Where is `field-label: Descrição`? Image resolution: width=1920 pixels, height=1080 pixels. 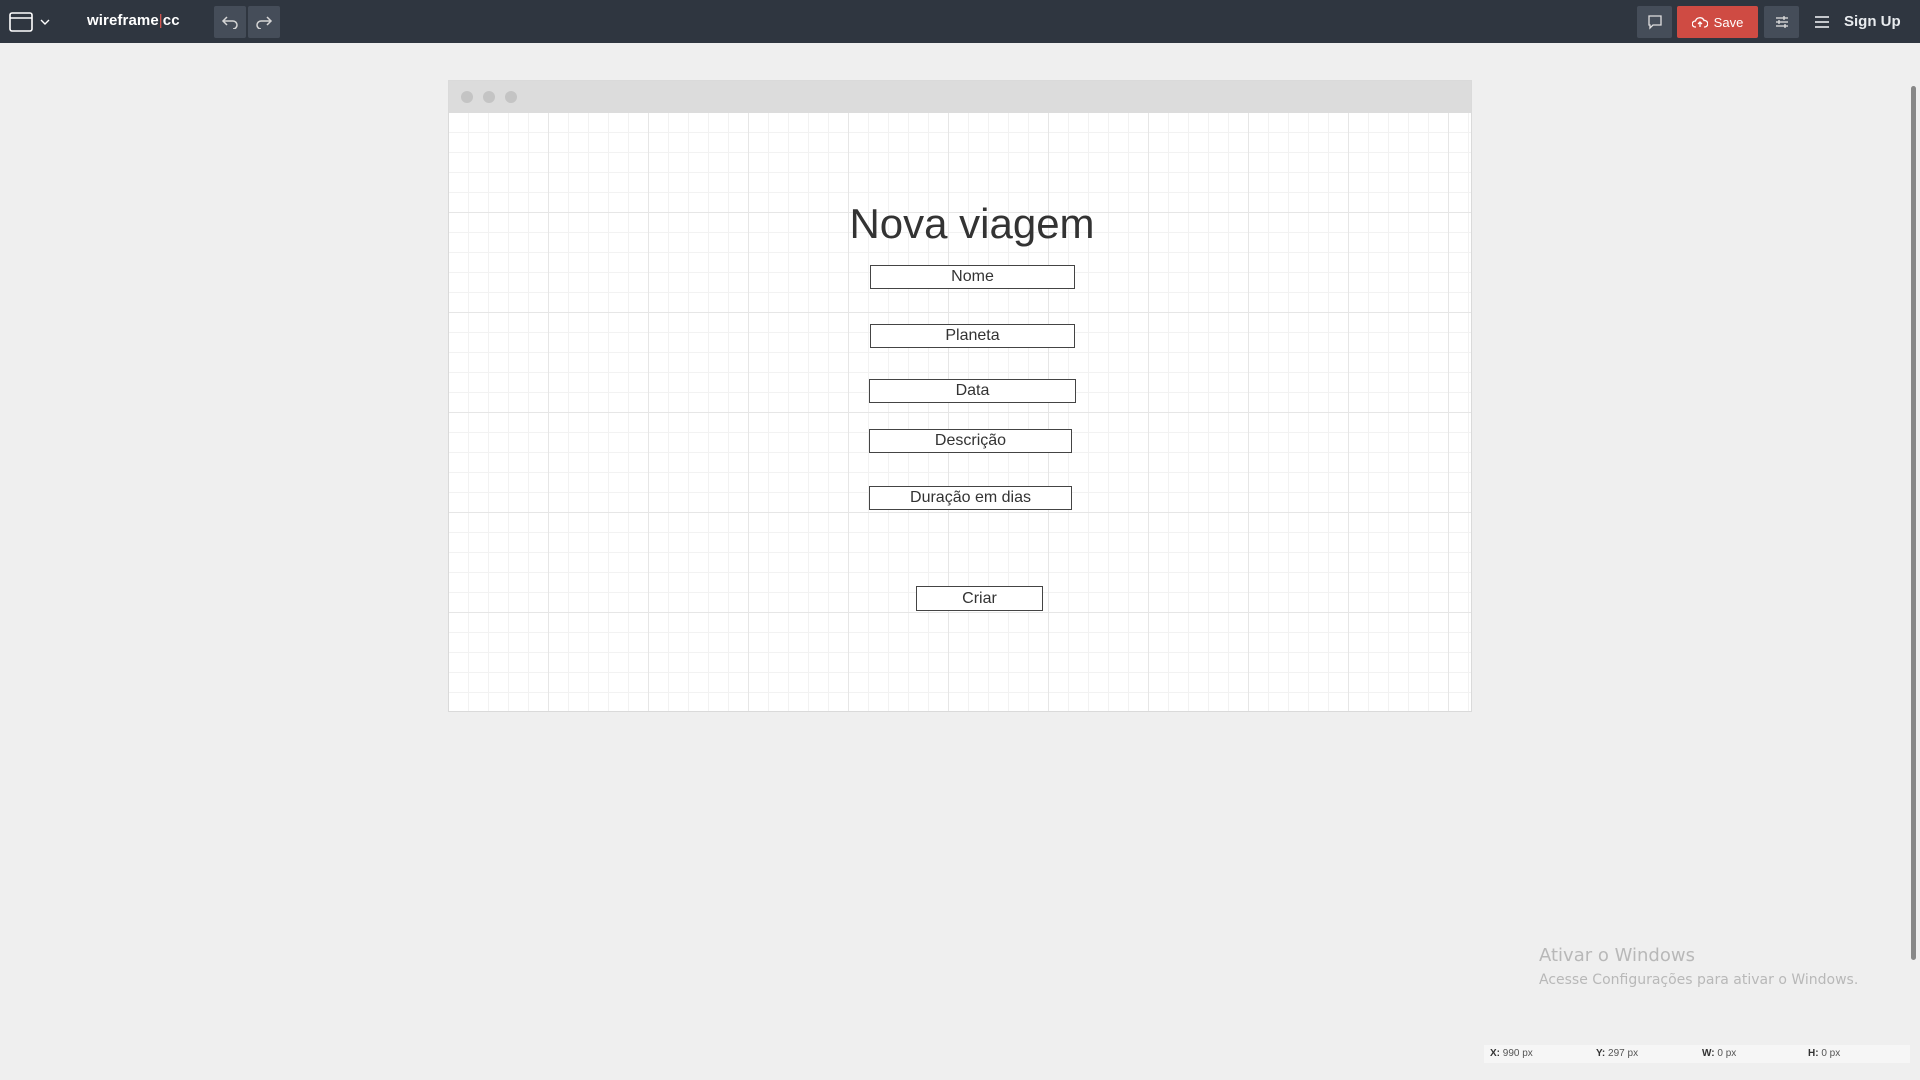 field-label: Descrição is located at coordinates (970, 440).